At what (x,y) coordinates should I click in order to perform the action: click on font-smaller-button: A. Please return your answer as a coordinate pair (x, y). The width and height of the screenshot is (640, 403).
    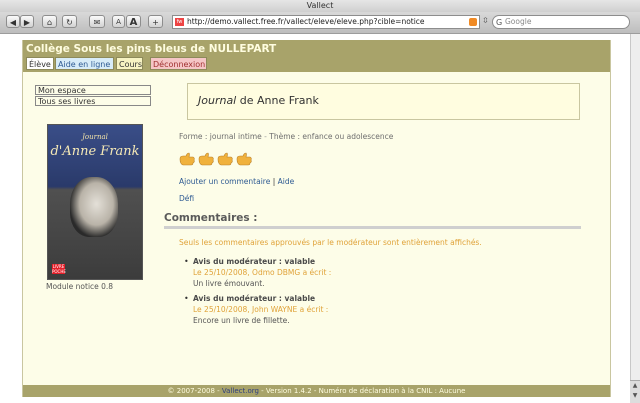
    Looking at the image, I should click on (118, 21).